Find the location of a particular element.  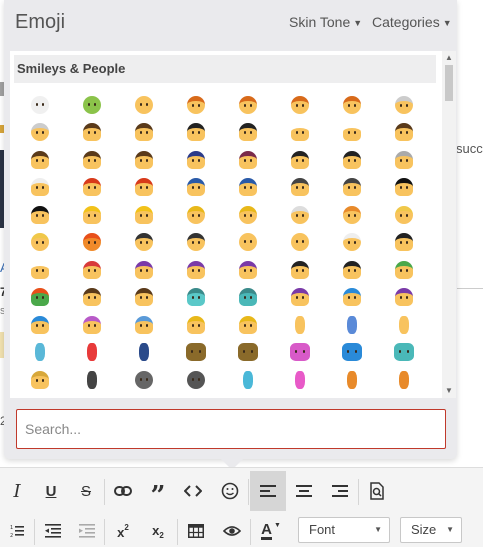

emoji-woman-vampire is located at coordinates (352, 270).